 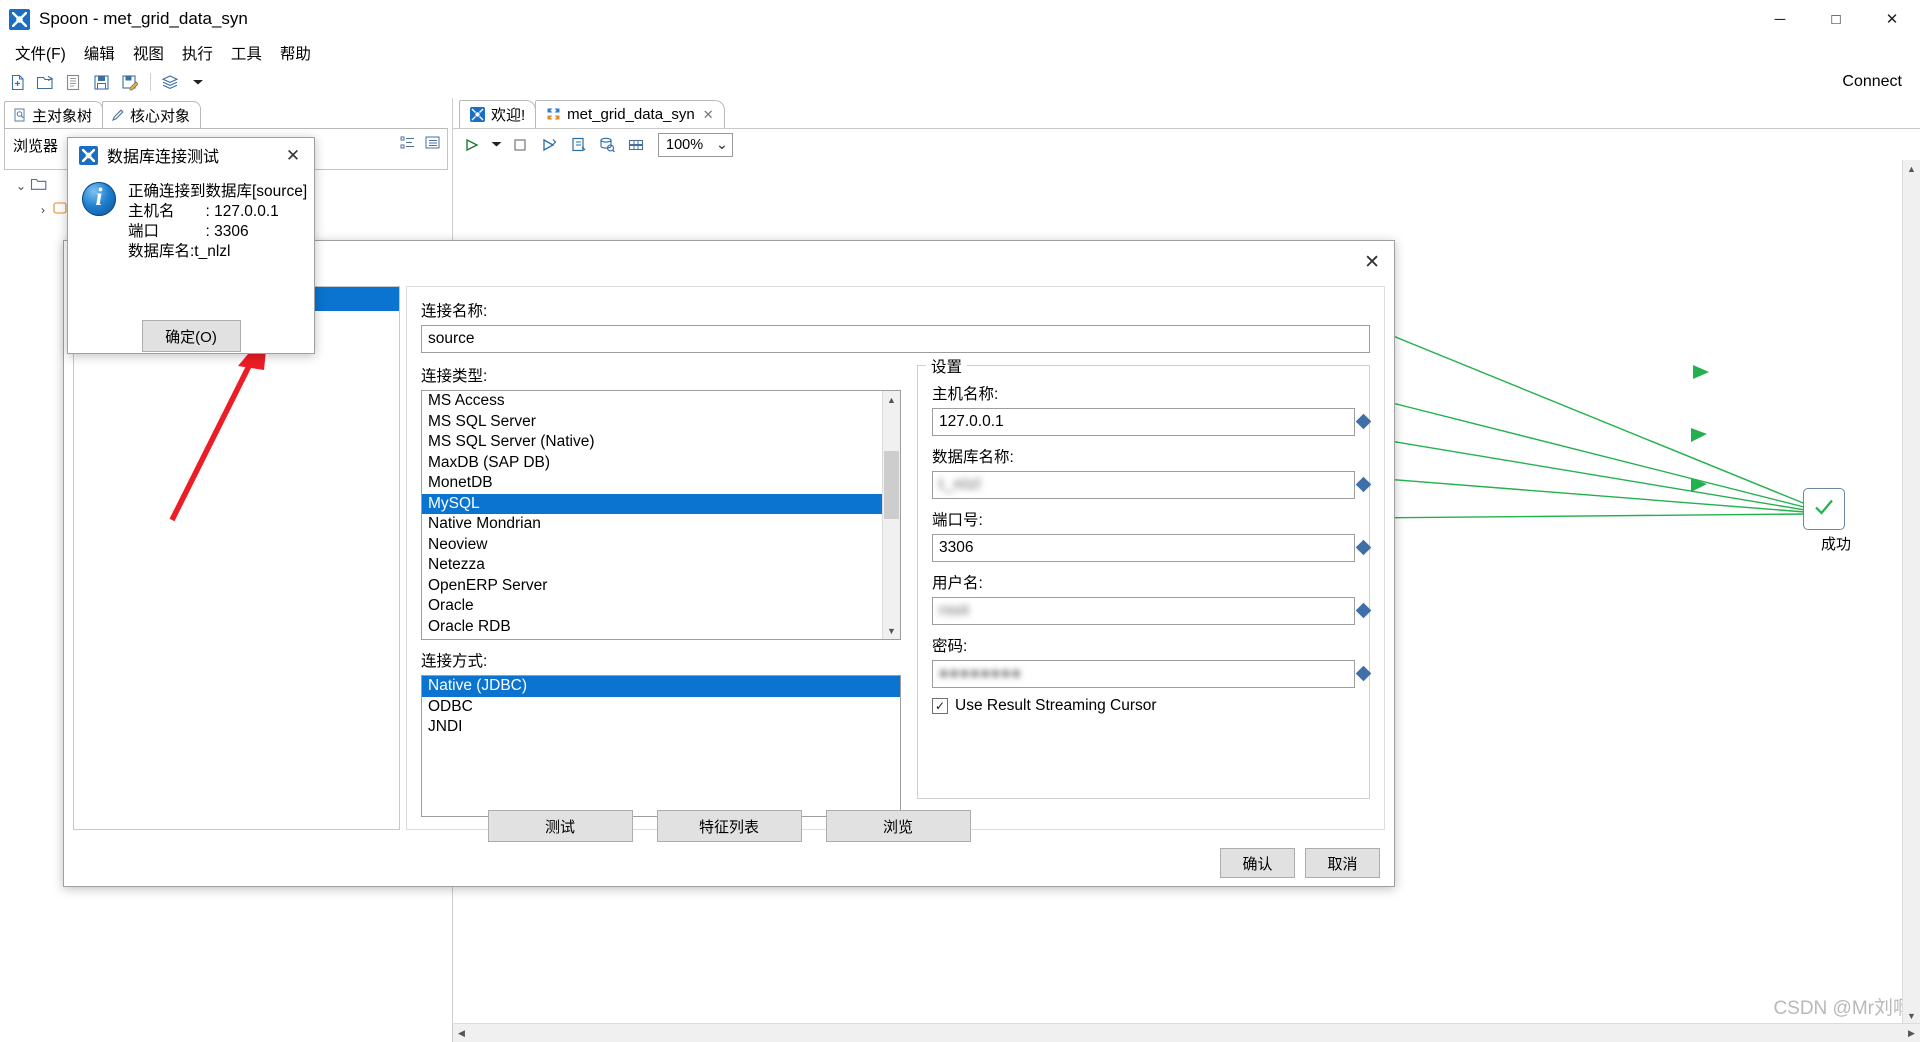 I want to click on list-item-selected: MySQL, so click(x=661, y=503).